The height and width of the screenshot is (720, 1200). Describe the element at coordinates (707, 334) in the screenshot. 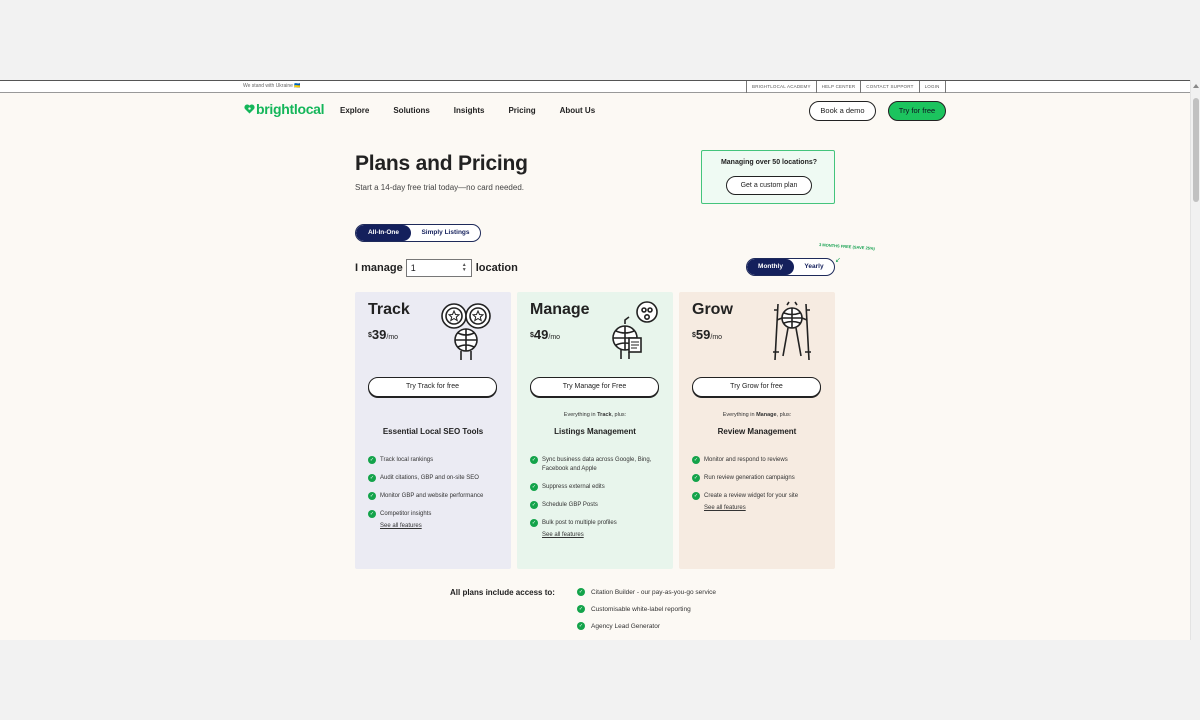

I see `plan-price: $59/mo` at that location.